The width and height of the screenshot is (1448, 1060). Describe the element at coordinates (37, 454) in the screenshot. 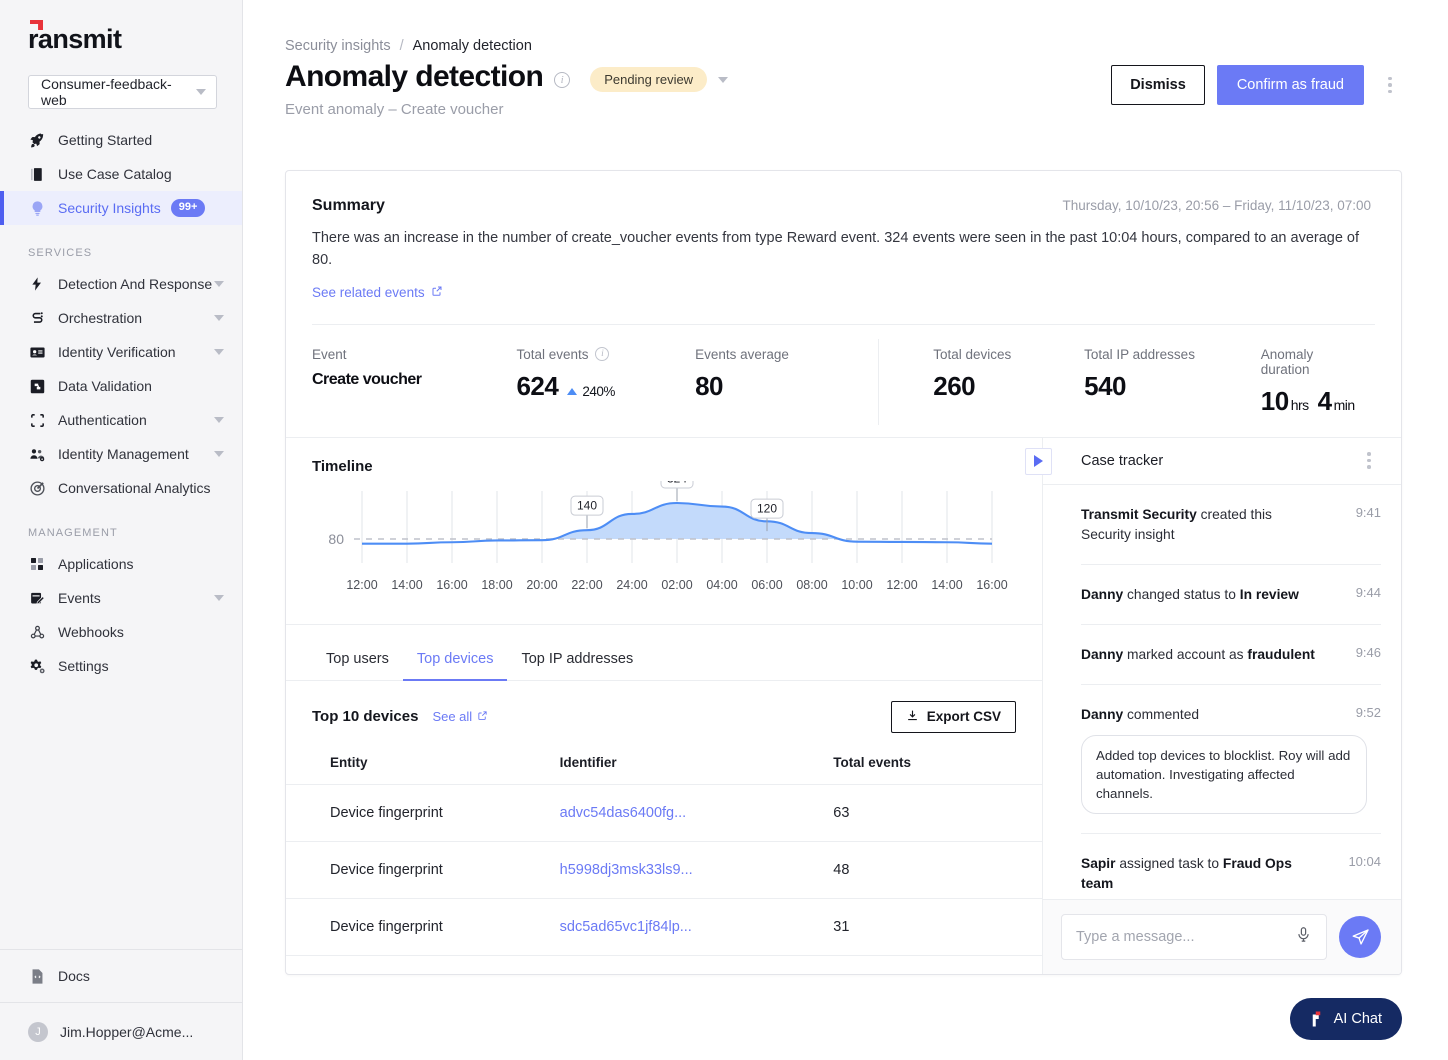

I see `users-gear-icon` at that location.